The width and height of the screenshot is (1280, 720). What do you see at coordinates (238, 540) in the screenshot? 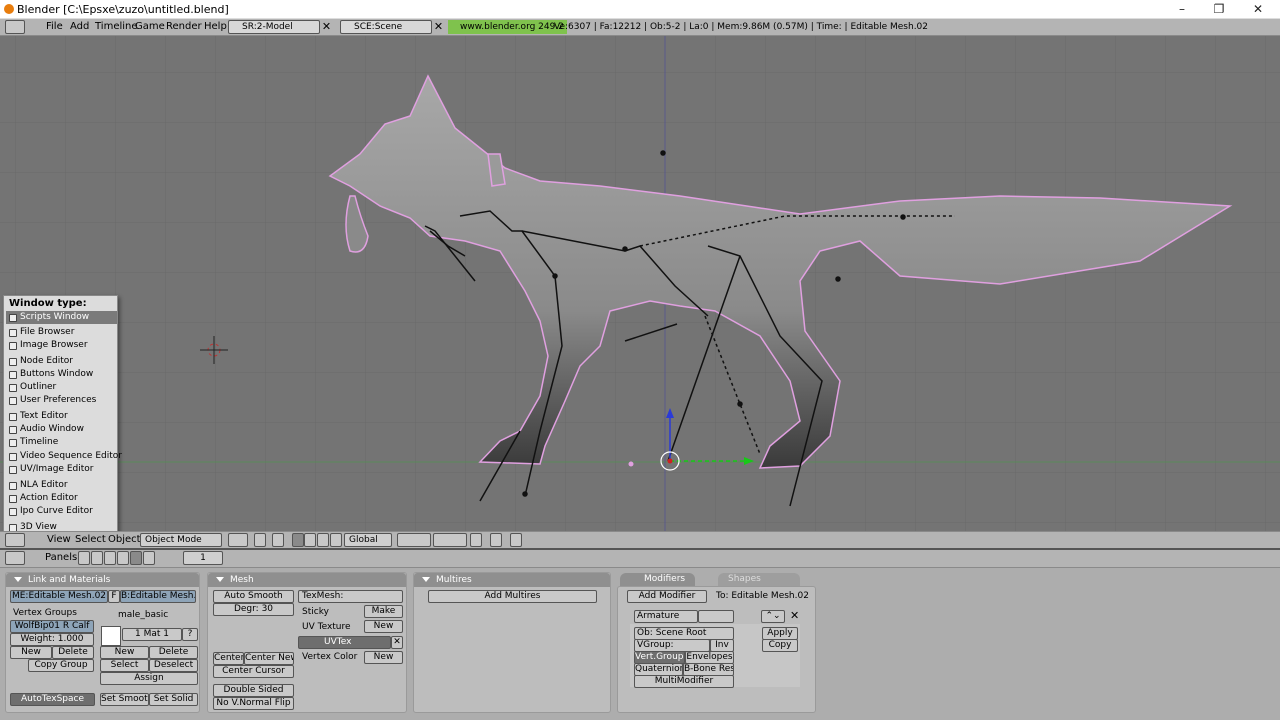
I see `draw-type-button` at bounding box center [238, 540].